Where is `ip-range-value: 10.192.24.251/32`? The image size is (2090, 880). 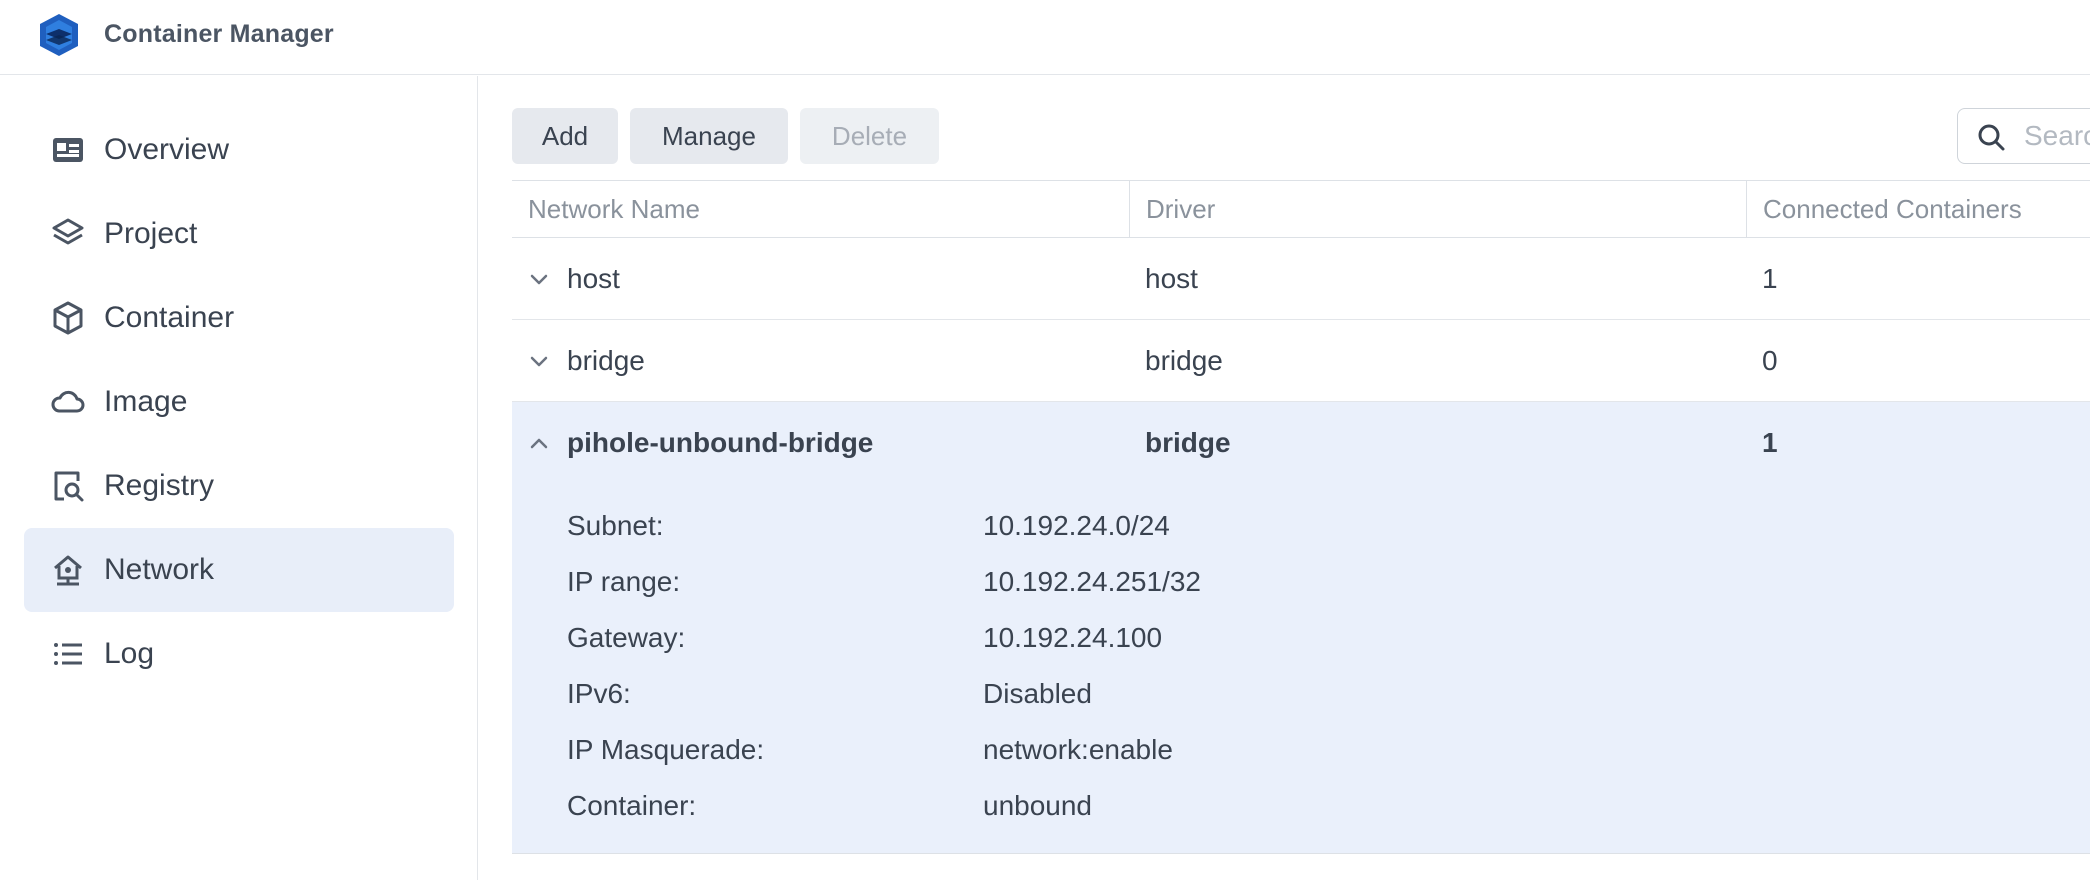
ip-range-value: 10.192.24.251/32 is located at coordinates (1092, 581).